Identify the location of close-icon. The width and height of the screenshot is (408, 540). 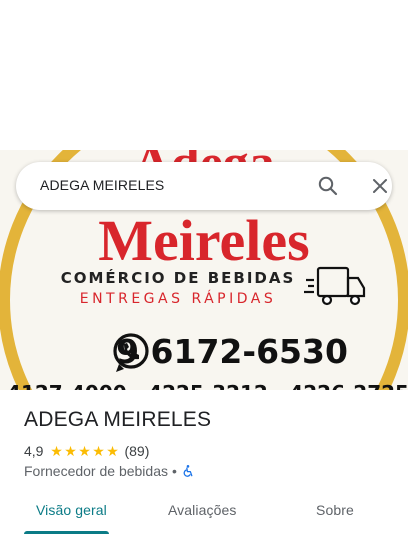
(380, 186).